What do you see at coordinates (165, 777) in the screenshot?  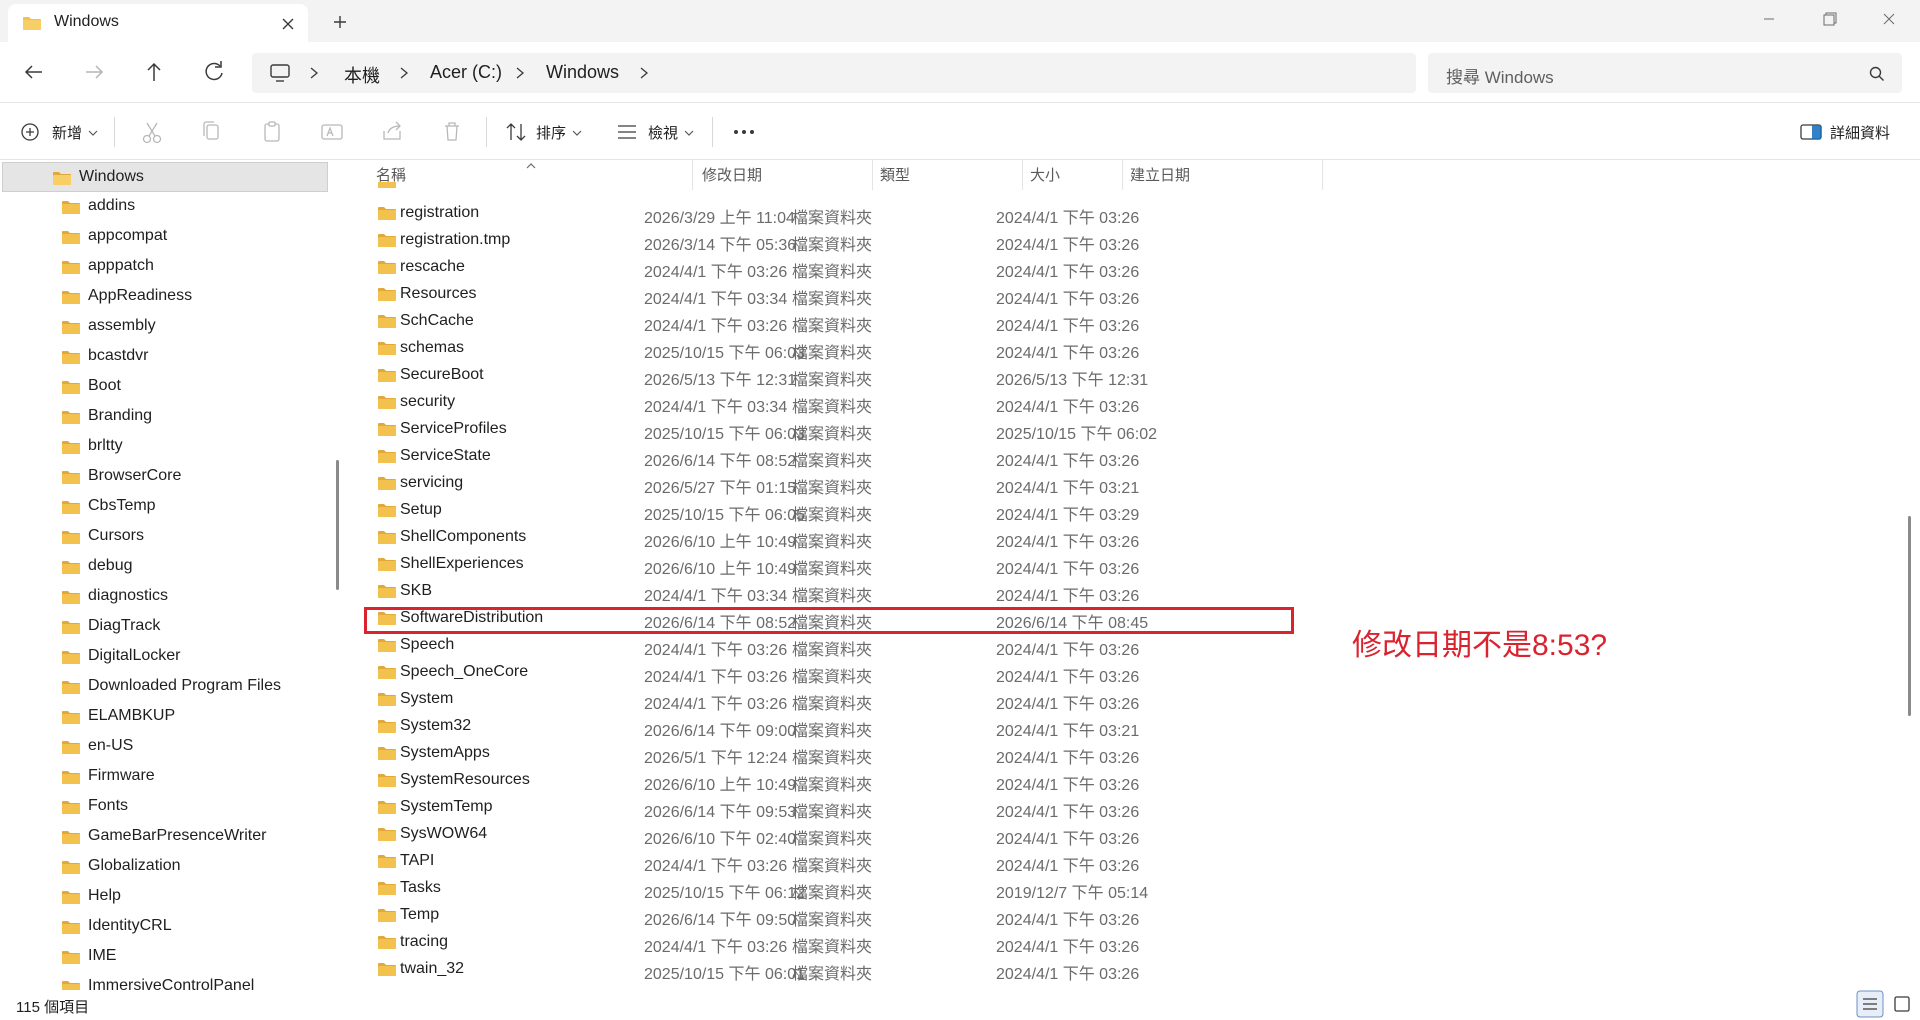 I see `tree-item: Firmware` at bounding box center [165, 777].